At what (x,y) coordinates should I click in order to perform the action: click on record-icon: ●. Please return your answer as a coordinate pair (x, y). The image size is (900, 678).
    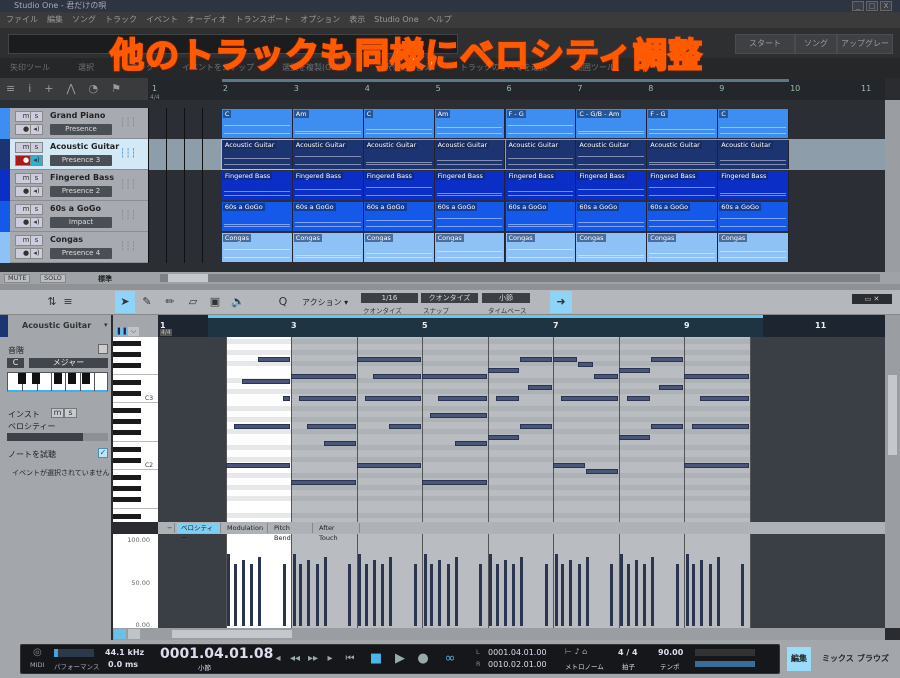
    Looking at the image, I should click on (423, 659).